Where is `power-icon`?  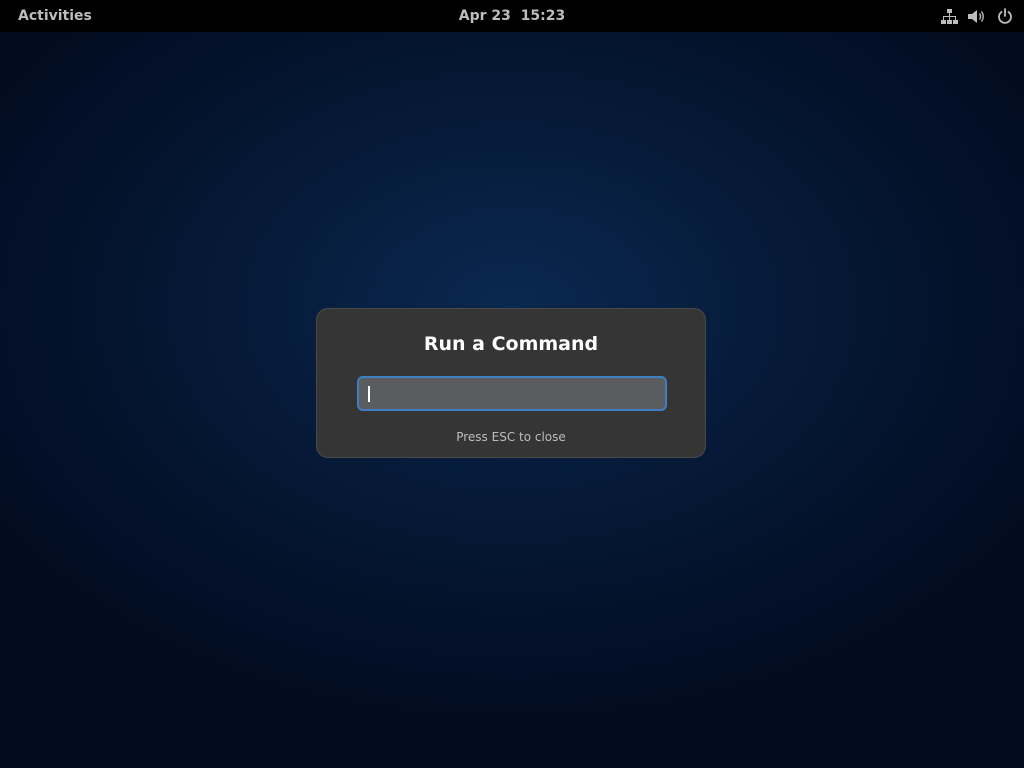
power-icon is located at coordinates (1005, 16).